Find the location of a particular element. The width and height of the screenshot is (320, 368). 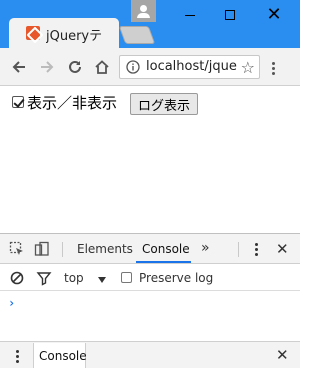

back-button is located at coordinates (19, 67).